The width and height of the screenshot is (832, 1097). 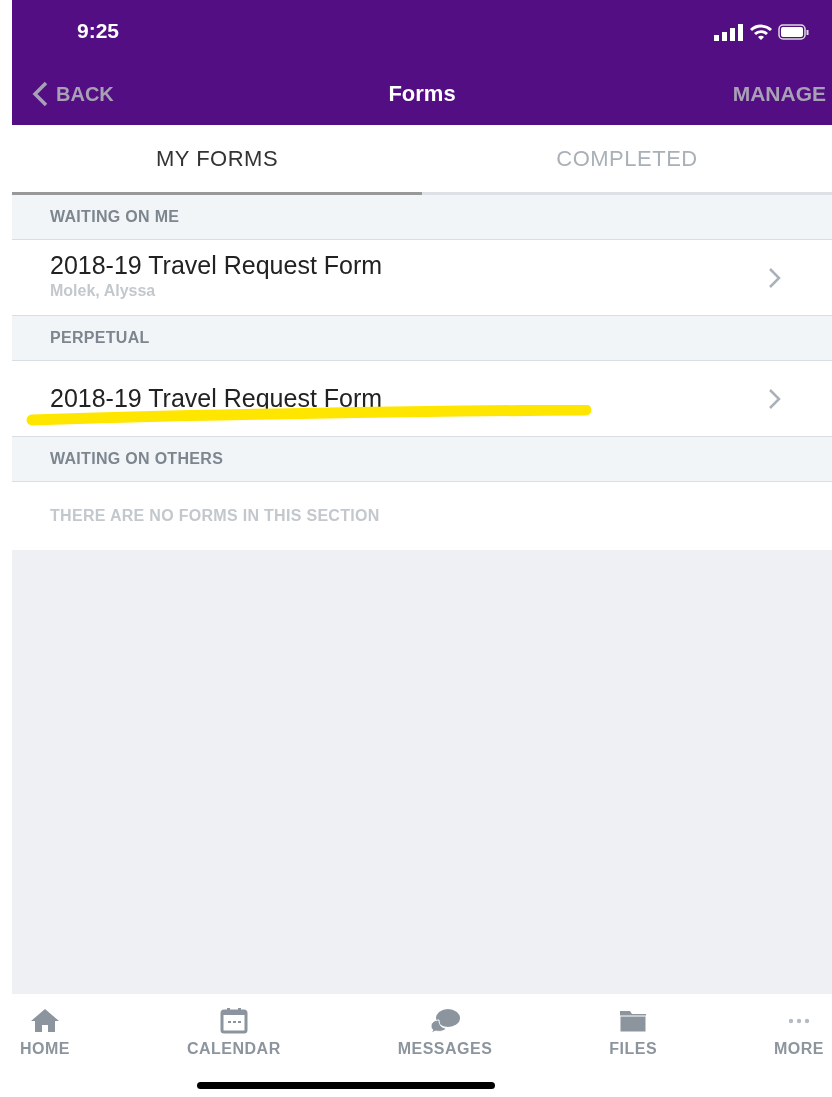 I want to click on tab-bar-item: CALENDAR, so click(x=233, y=1031).